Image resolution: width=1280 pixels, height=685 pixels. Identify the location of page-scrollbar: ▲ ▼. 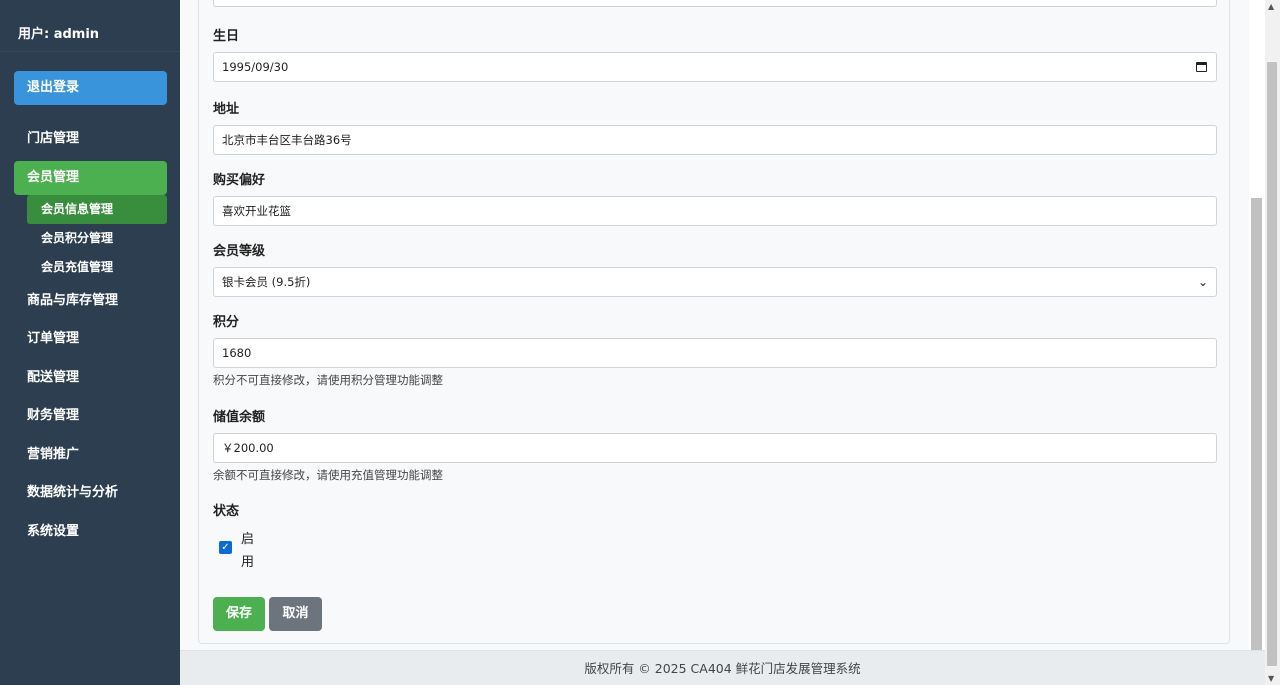
(1272, 342).